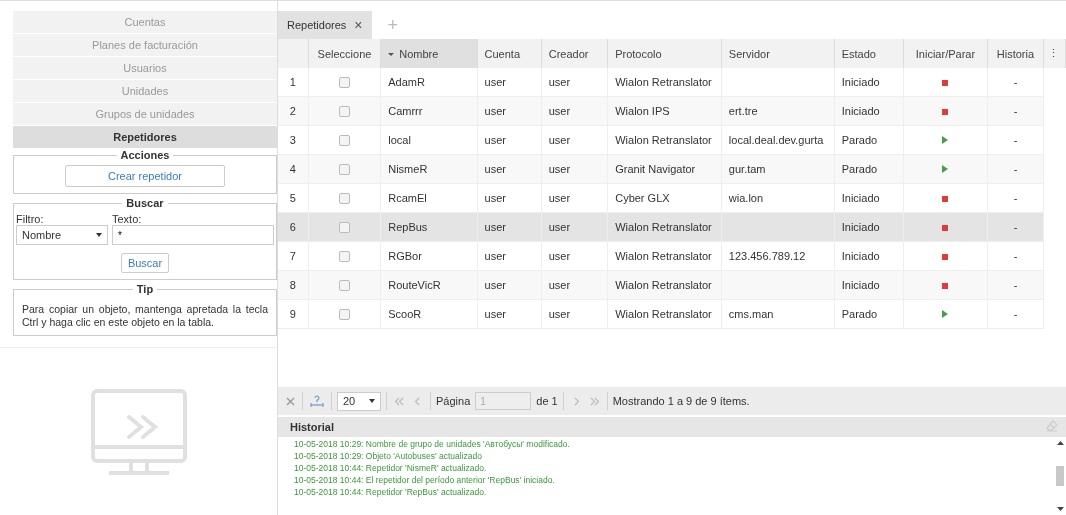  Describe the element at coordinates (391, 468) in the screenshot. I see `log-line: 10-05-2018 10:44: Repetidor 'NismeR' actualizado.` at that location.